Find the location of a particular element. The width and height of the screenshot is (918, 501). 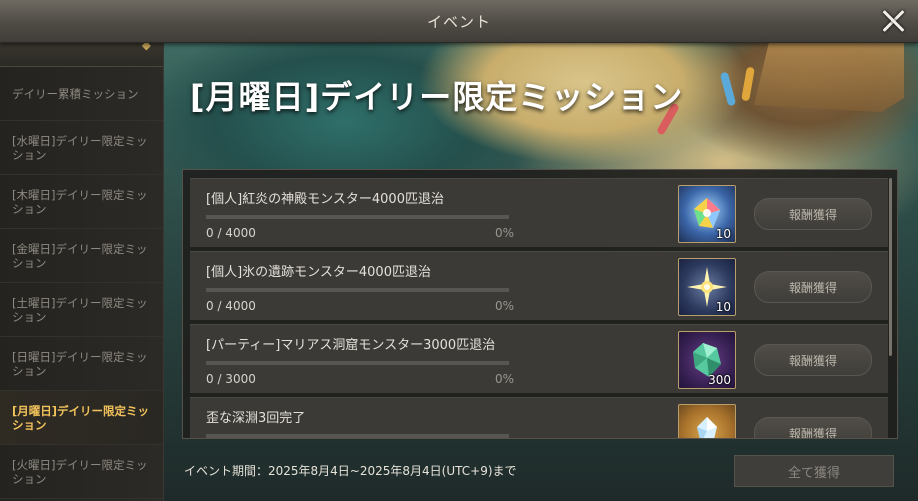

sidebar-item-label: [水曜日]デイリー限定ミッション is located at coordinates (80, 147).